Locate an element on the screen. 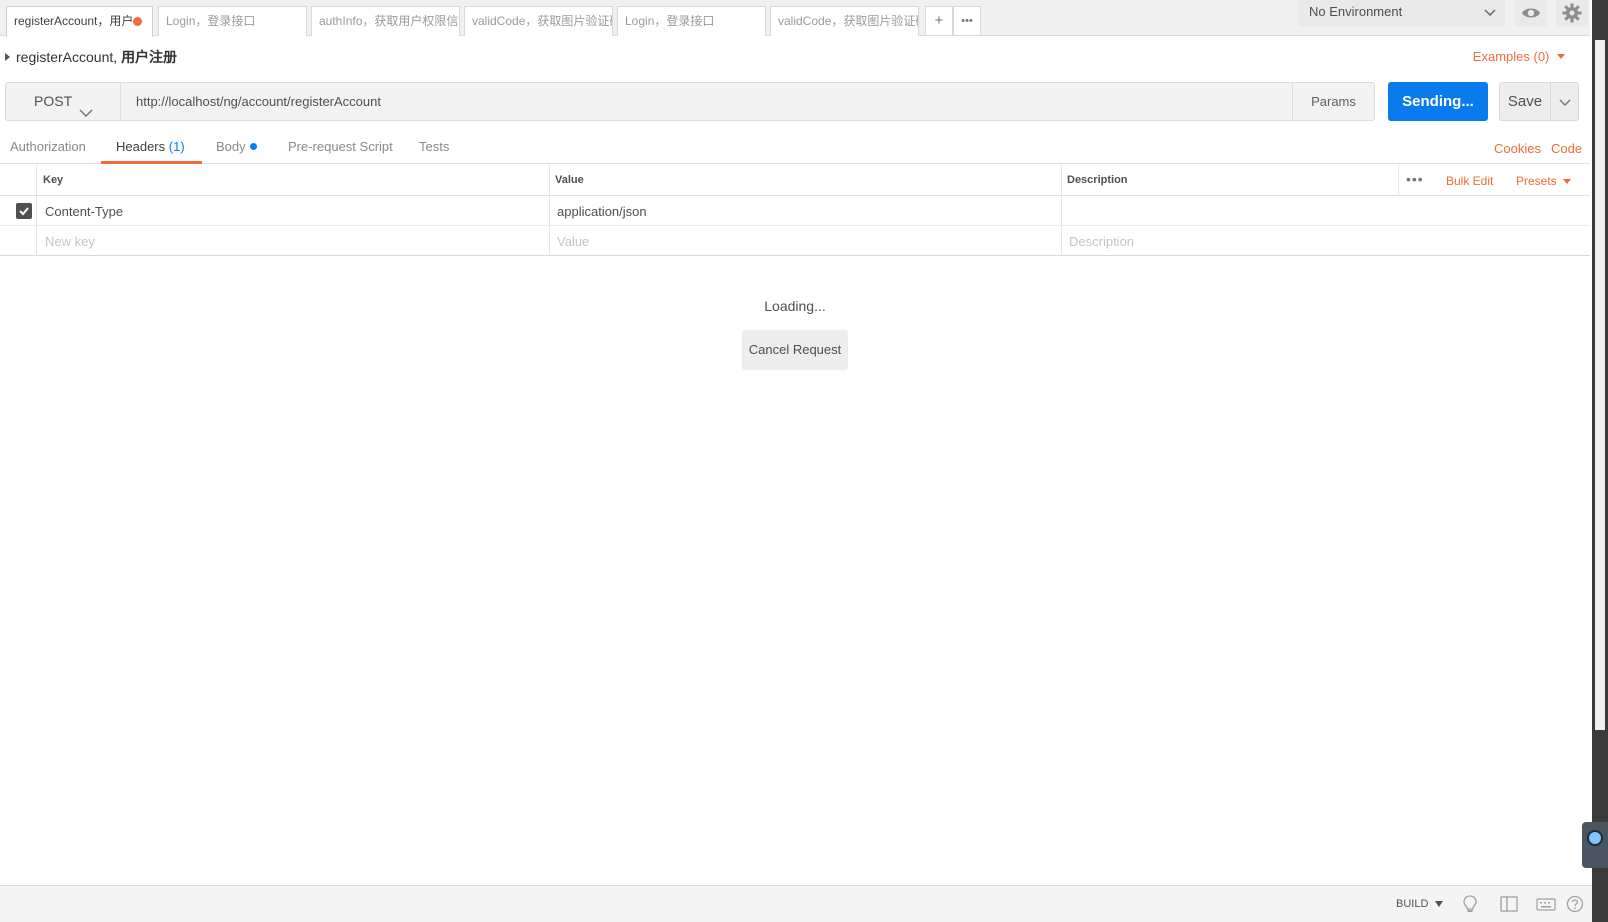  method-select-value: POST is located at coordinates (53, 101).